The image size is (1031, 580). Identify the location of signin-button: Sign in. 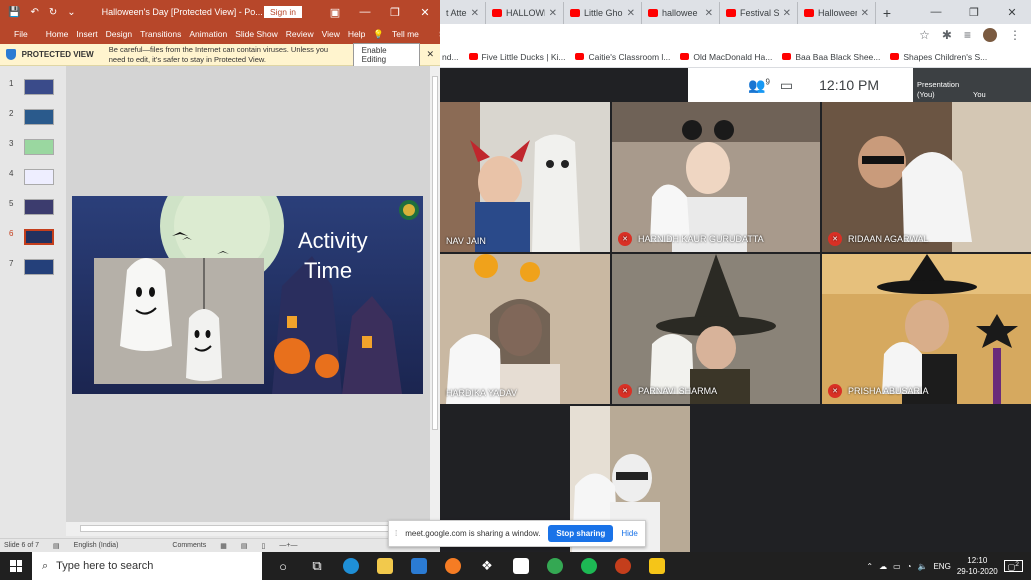
(283, 12).